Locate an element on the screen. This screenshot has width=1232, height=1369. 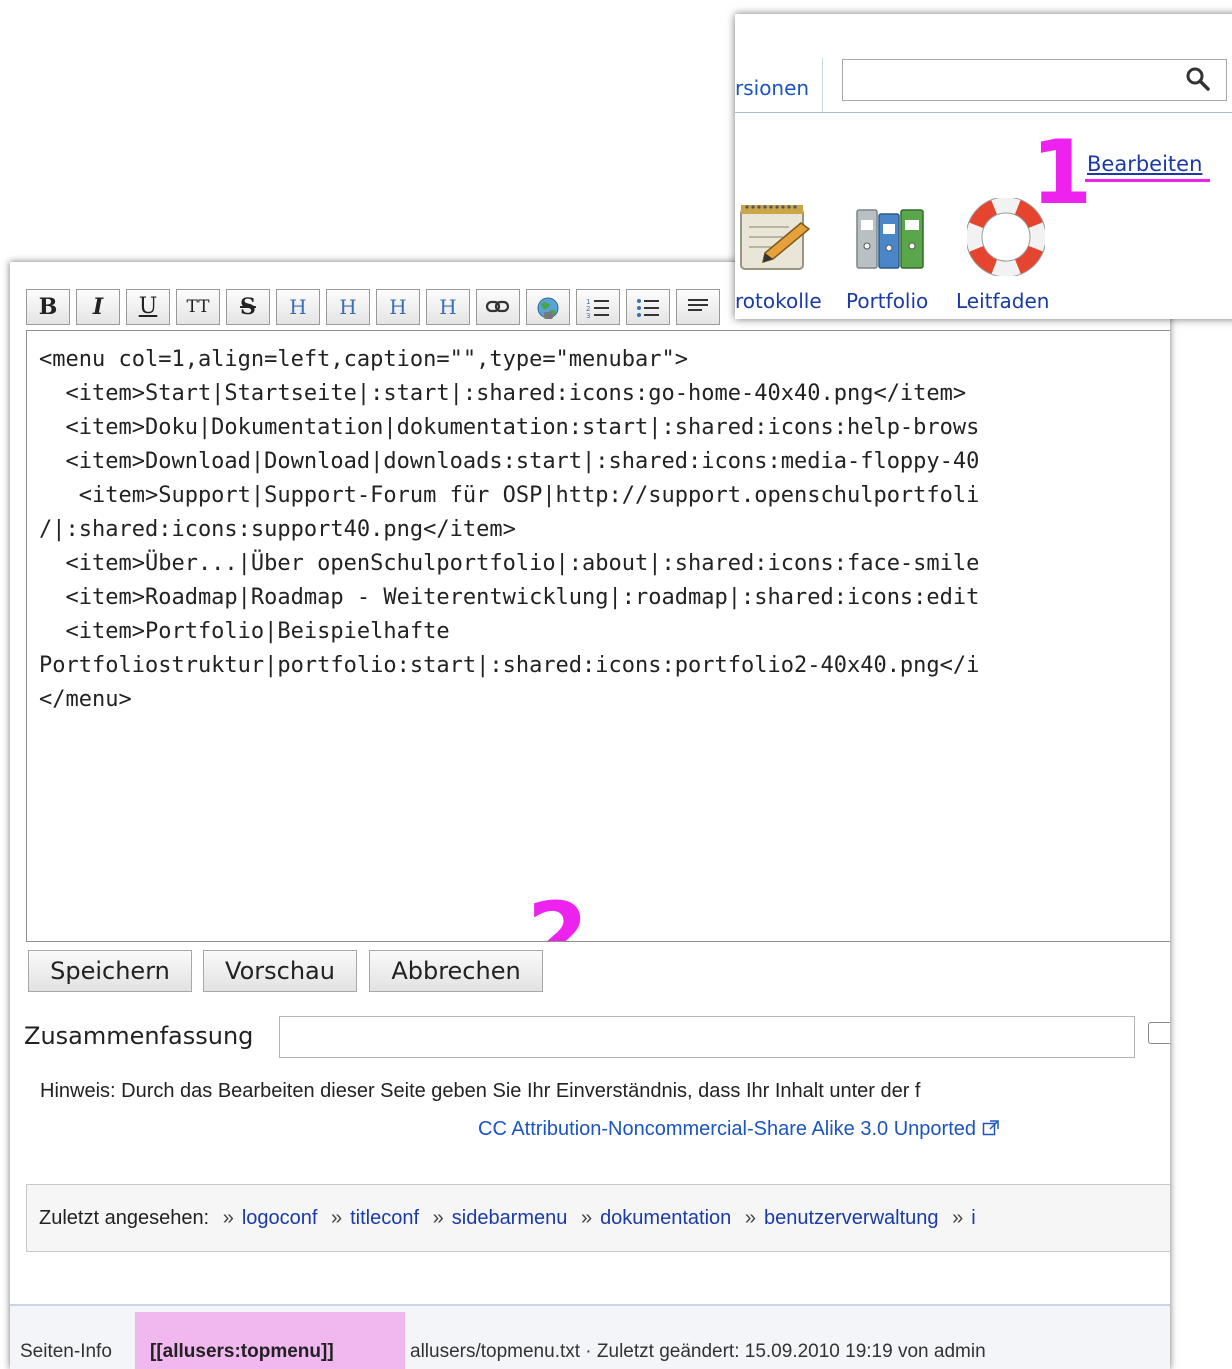
align-text-icon is located at coordinates (698, 305).